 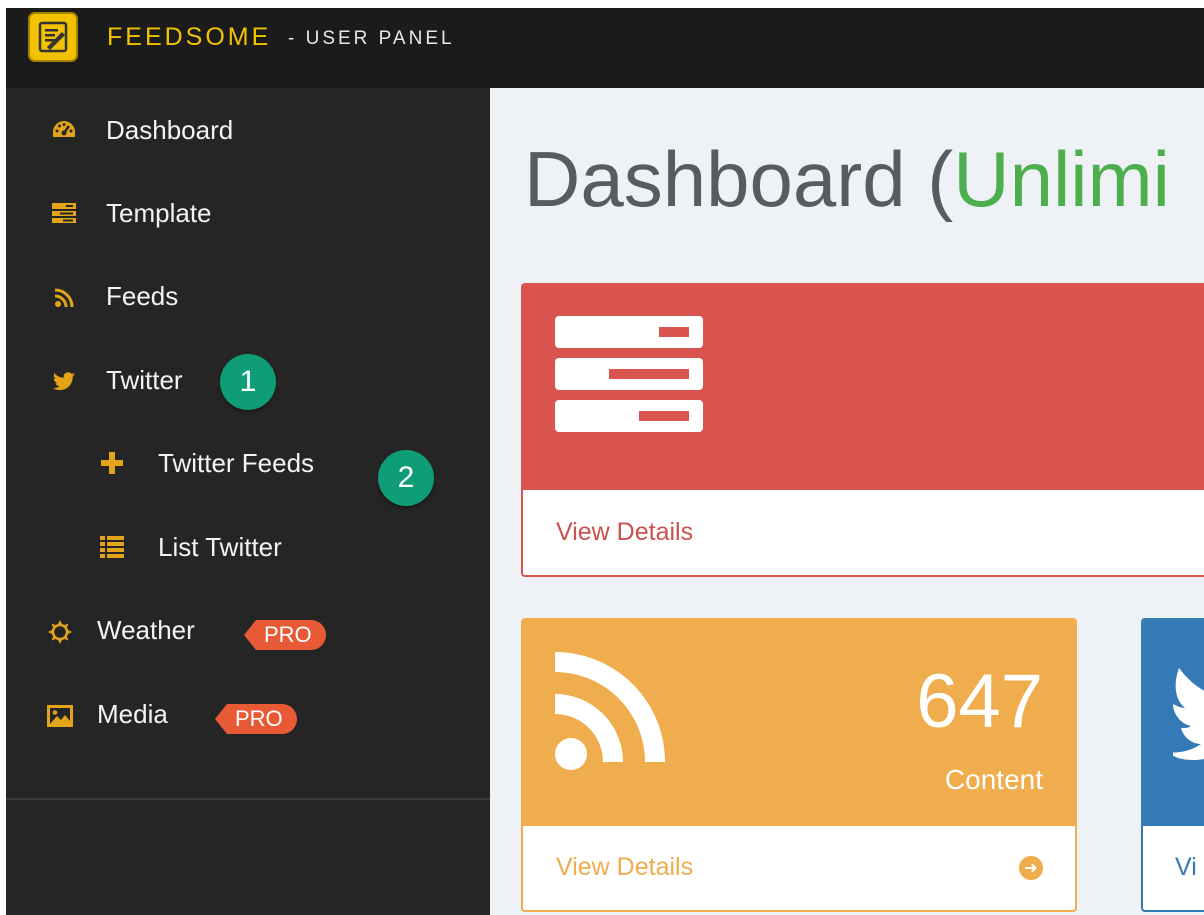 I want to click on sidebar-item-label: Dashboard, so click(x=170, y=130).